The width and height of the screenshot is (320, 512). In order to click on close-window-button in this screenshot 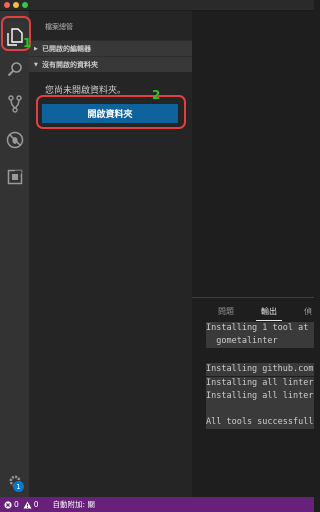, I will do `click(7, 5)`.